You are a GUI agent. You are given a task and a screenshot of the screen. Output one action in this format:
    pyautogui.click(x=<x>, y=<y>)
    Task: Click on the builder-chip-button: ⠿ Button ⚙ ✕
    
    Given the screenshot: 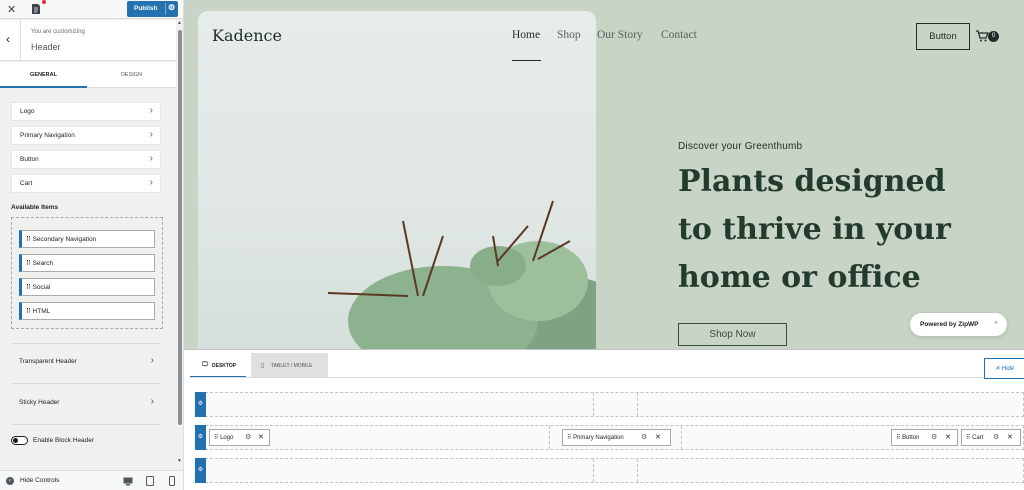 What is the action you would take?
    pyautogui.click(x=924, y=437)
    